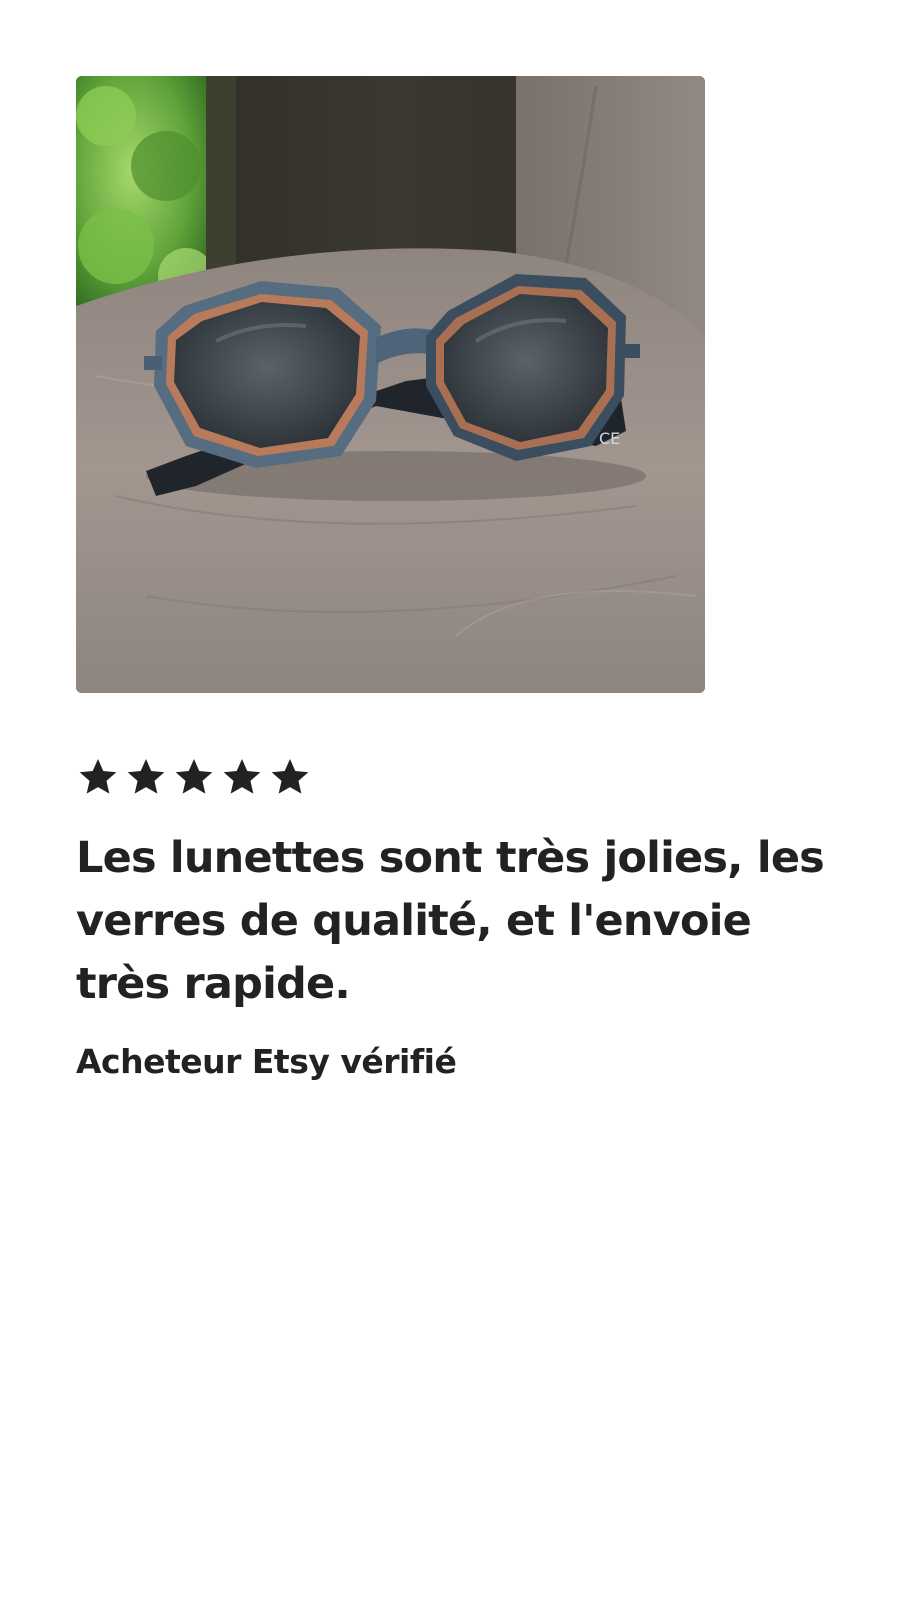 This screenshot has height=1600, width=900. Describe the element at coordinates (609, 438) in the screenshot. I see `svg-text: CE` at that location.